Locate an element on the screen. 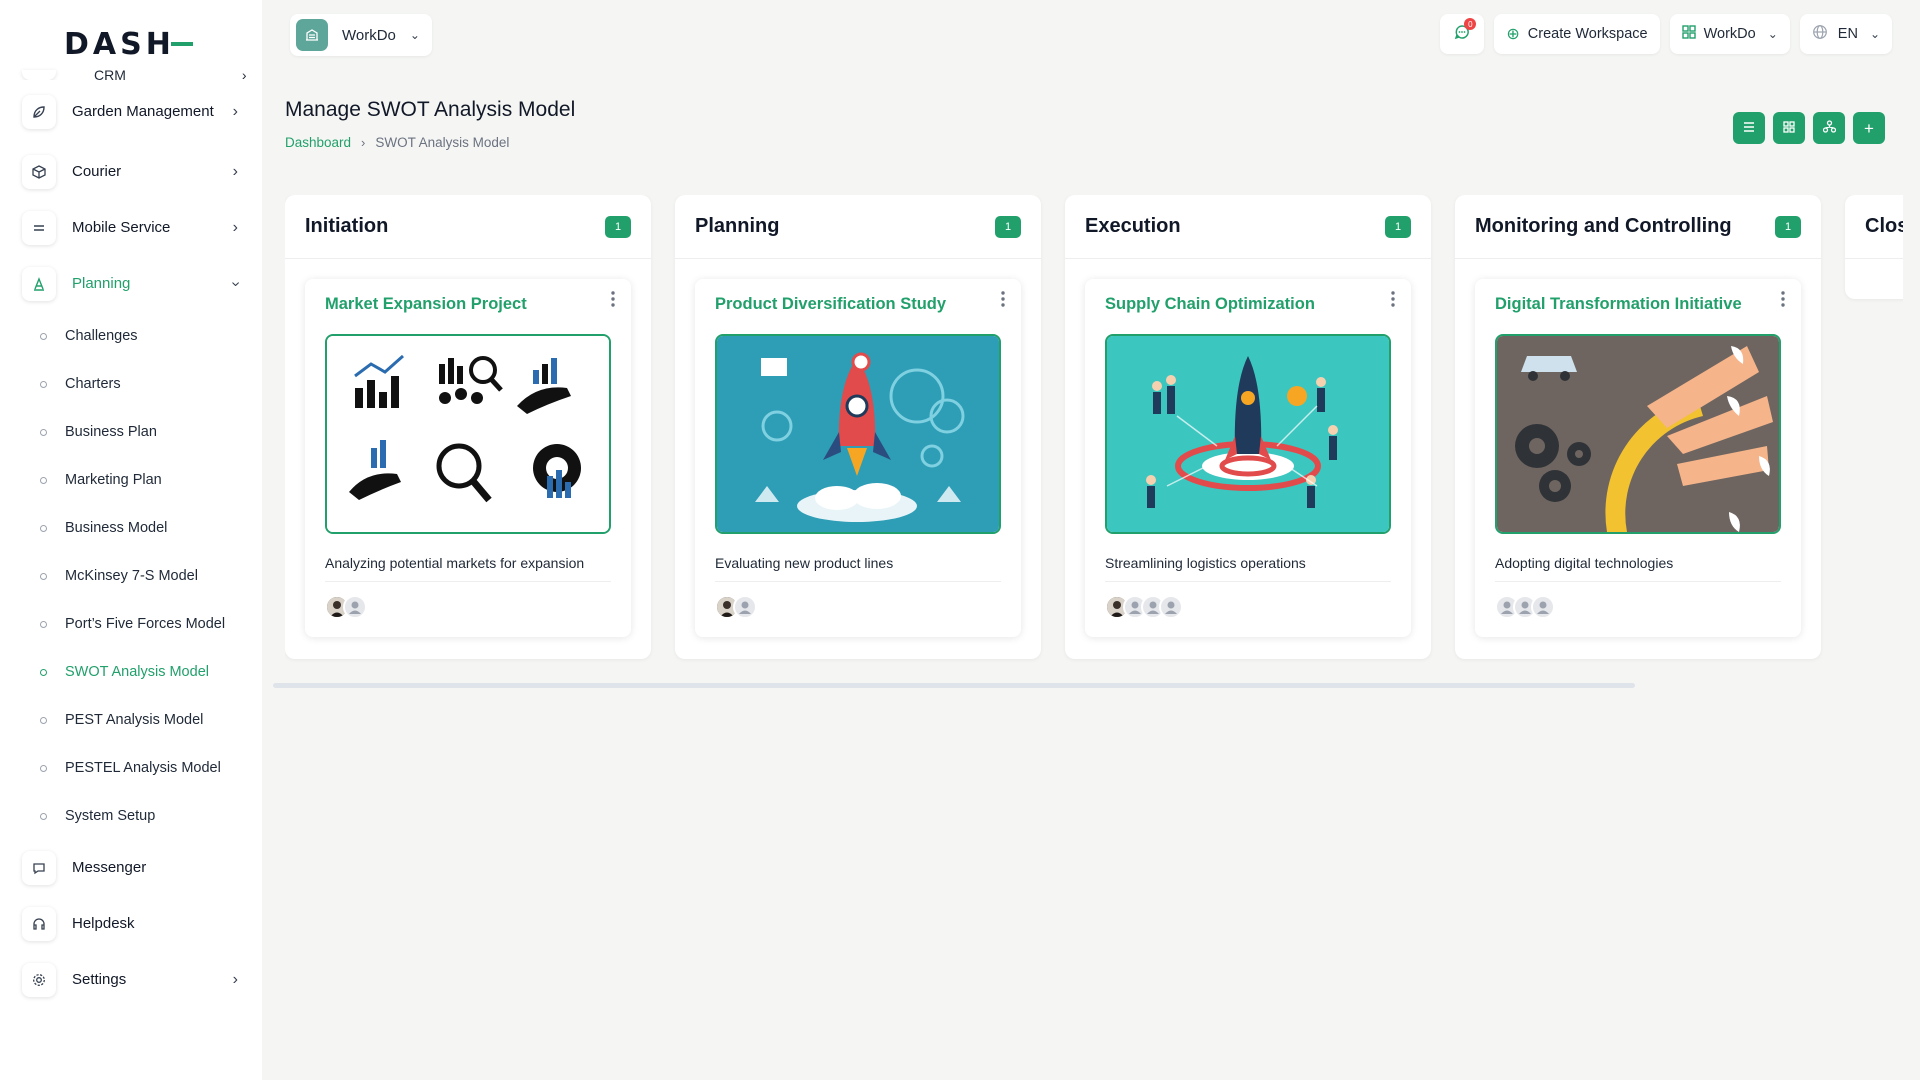 This screenshot has height=1080, width=1920. kanban-view-button is located at coordinates (1829, 128).